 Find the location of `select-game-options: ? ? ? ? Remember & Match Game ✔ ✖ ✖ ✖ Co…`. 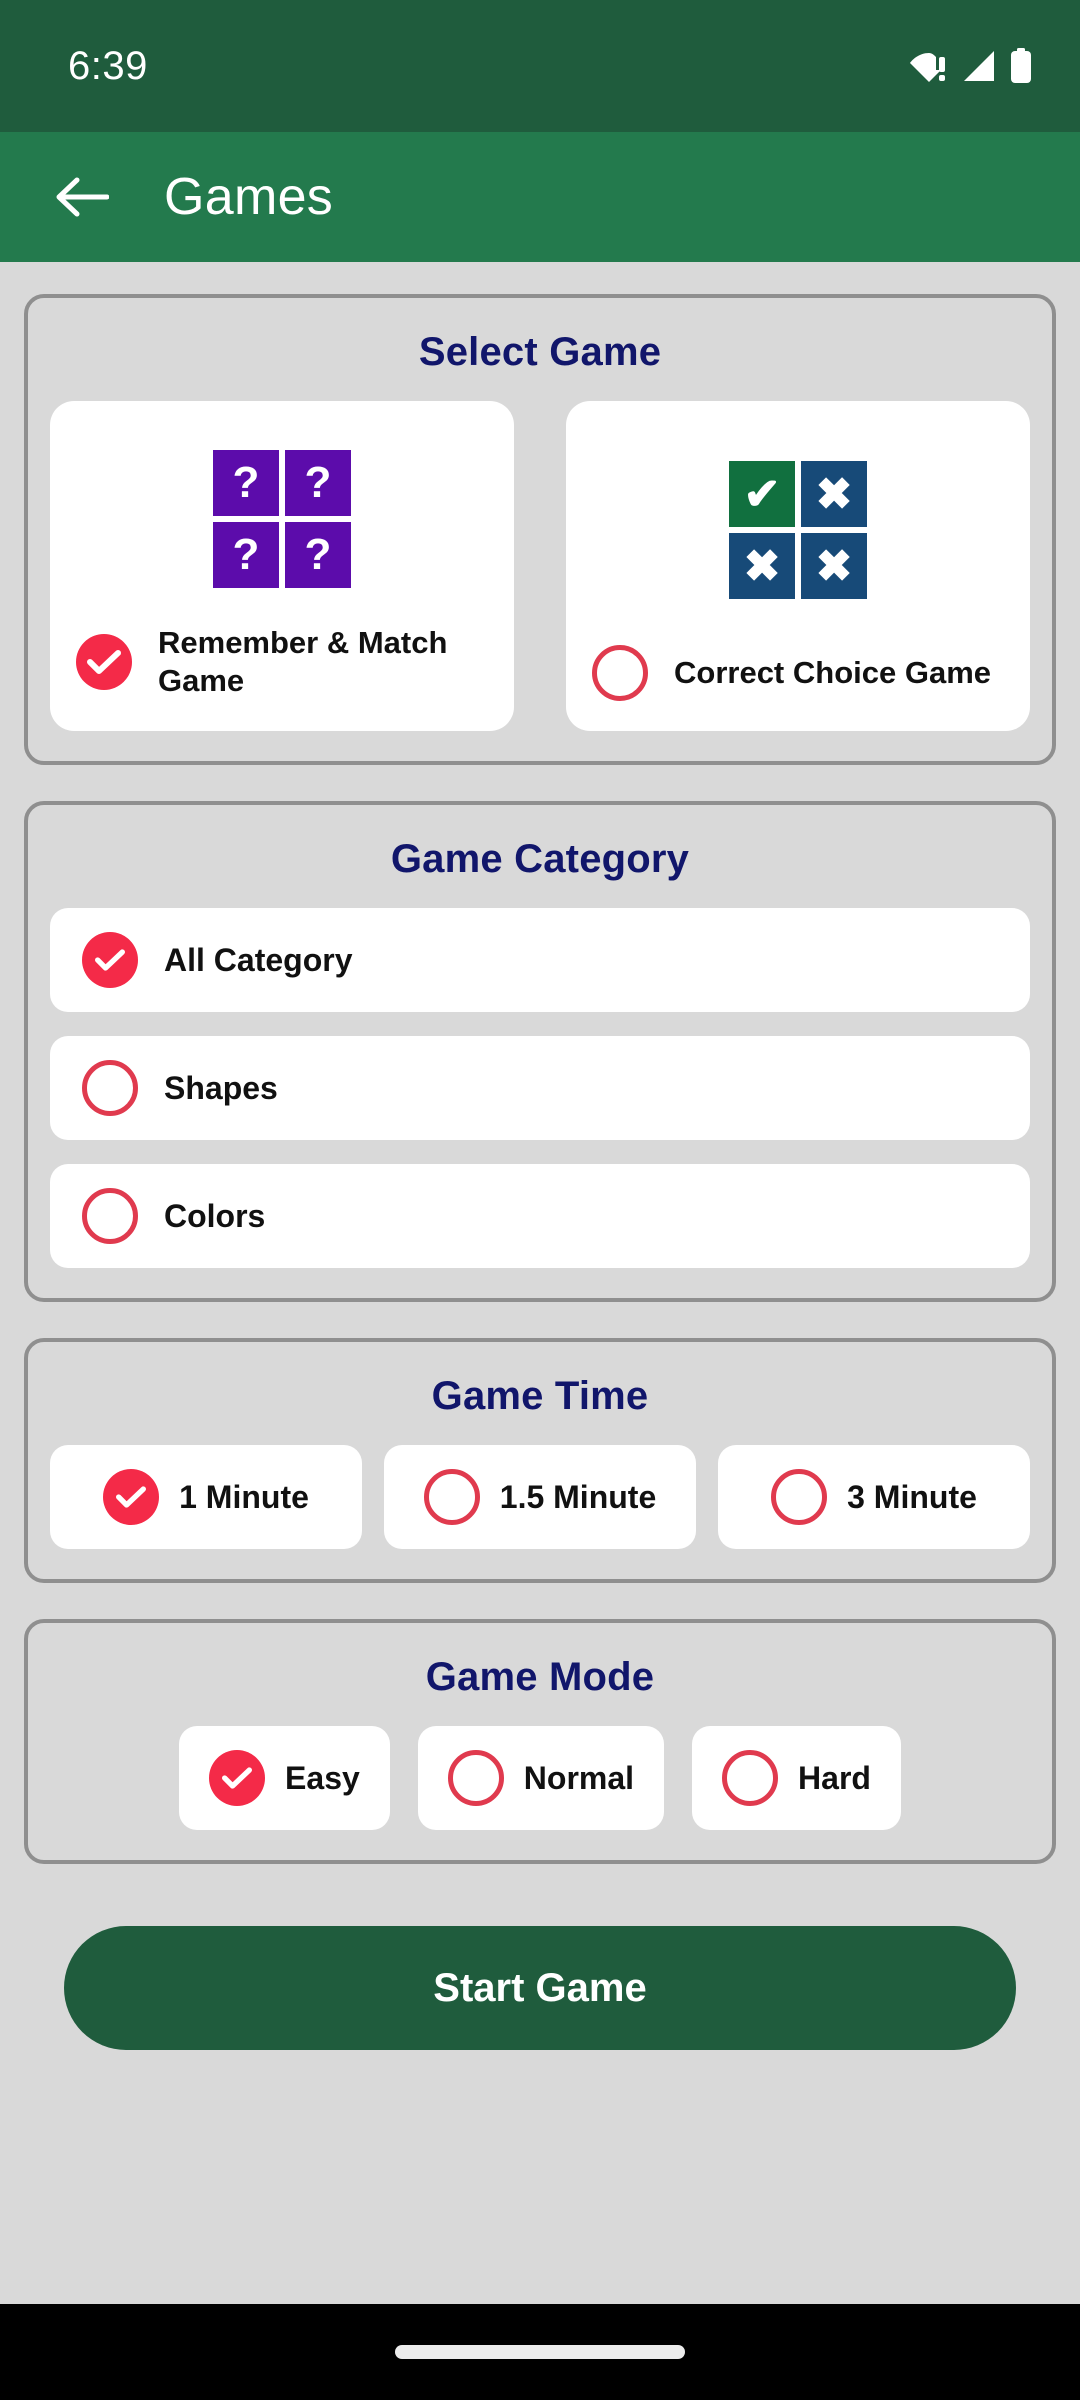

select-game-options: ? ? ? ? Remember & Match Game ✔ ✖ ✖ ✖ Co… is located at coordinates (540, 566).